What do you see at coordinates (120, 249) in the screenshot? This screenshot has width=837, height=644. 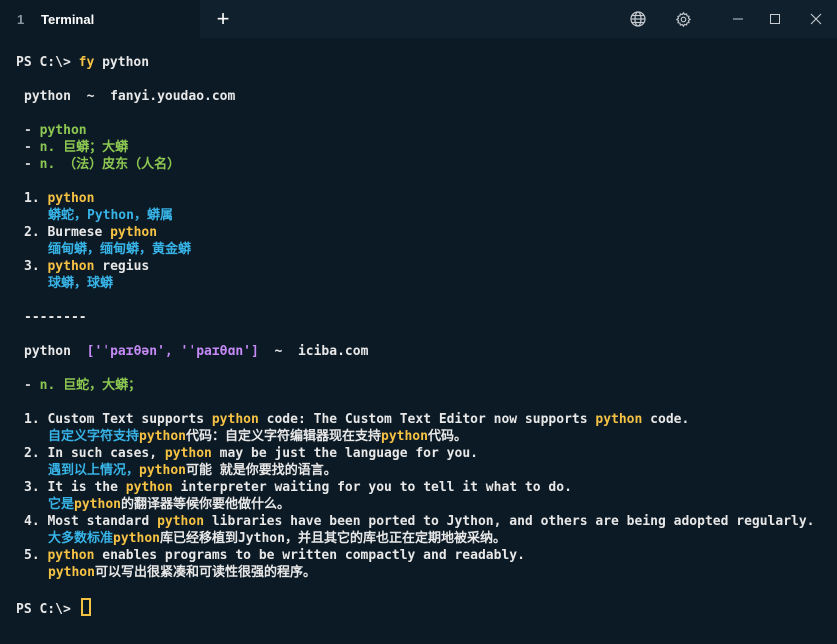 I see `phrase-translation: 缅甸蟒，缅甸蟒，黄金蟒` at bounding box center [120, 249].